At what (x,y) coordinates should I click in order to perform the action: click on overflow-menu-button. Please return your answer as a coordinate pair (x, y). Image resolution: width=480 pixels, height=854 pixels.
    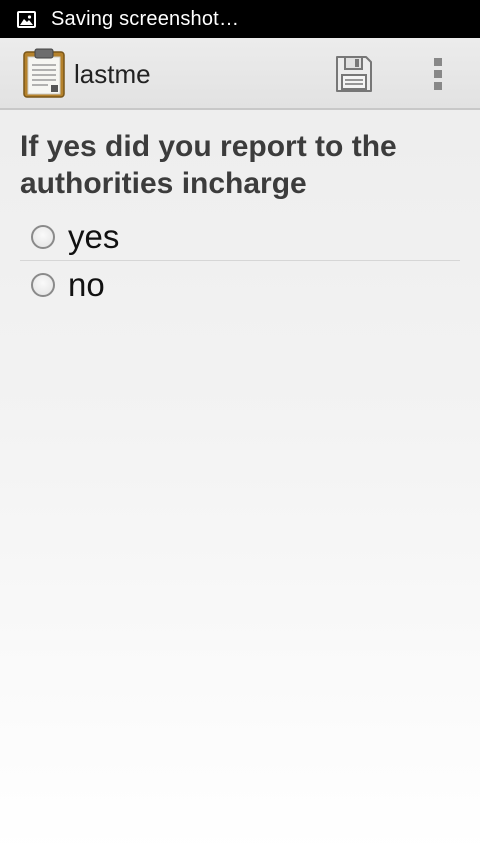
    Looking at the image, I should click on (438, 74).